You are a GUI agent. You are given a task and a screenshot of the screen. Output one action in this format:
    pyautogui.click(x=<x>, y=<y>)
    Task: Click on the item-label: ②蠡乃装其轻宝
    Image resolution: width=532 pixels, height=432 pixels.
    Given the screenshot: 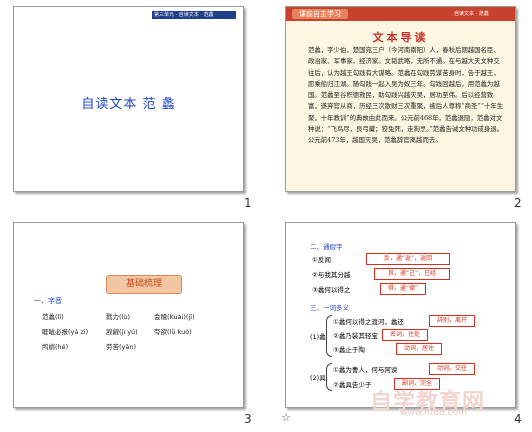 What is the action you would take?
    pyautogui.click(x=355, y=336)
    